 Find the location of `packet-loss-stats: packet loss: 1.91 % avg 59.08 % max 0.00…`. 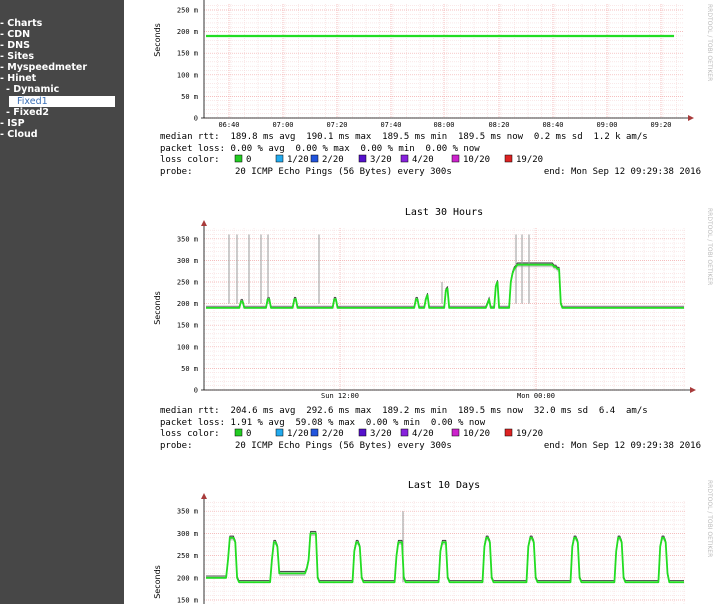

packet-loss-stats: packet loss: 1.91 % avg 59.08 % max 0.00… is located at coordinates (323, 423).